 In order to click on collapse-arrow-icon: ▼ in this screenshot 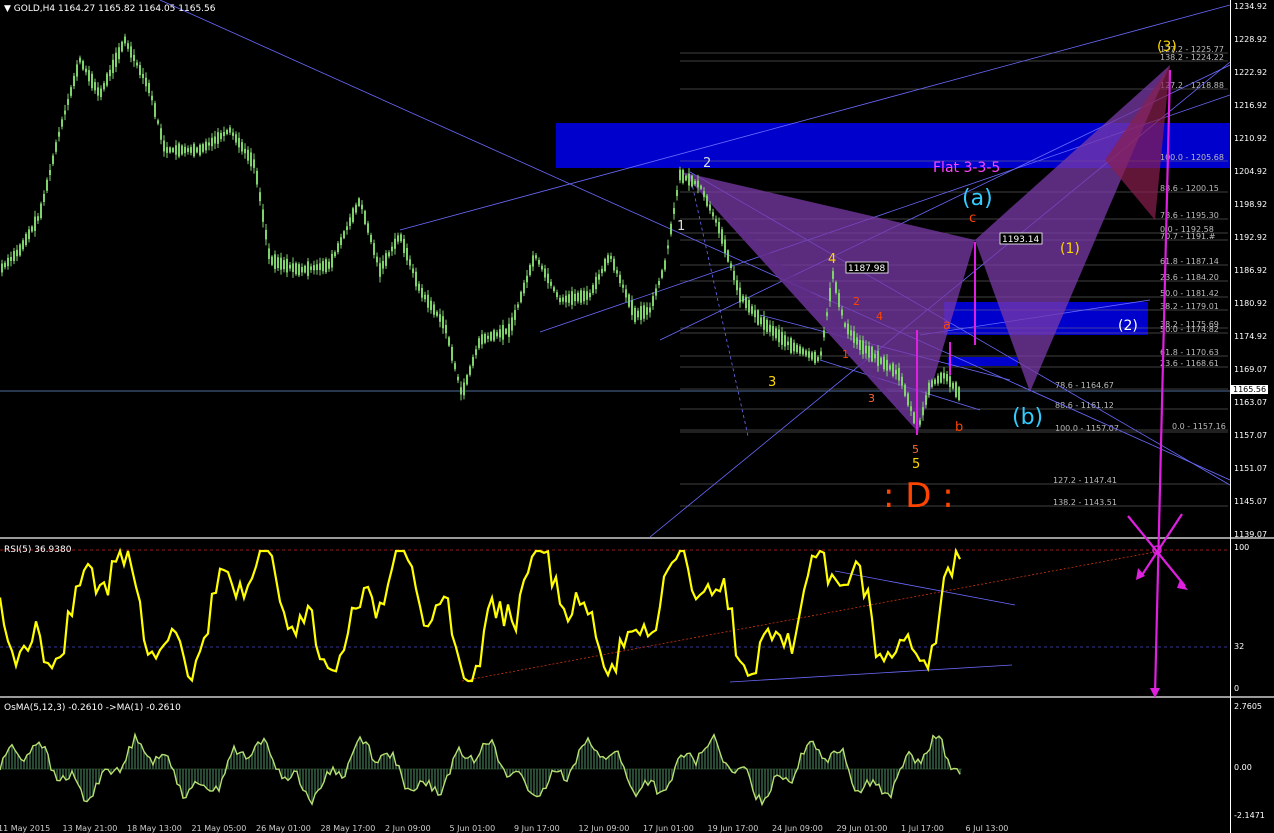, I will do `click(7, 9)`.